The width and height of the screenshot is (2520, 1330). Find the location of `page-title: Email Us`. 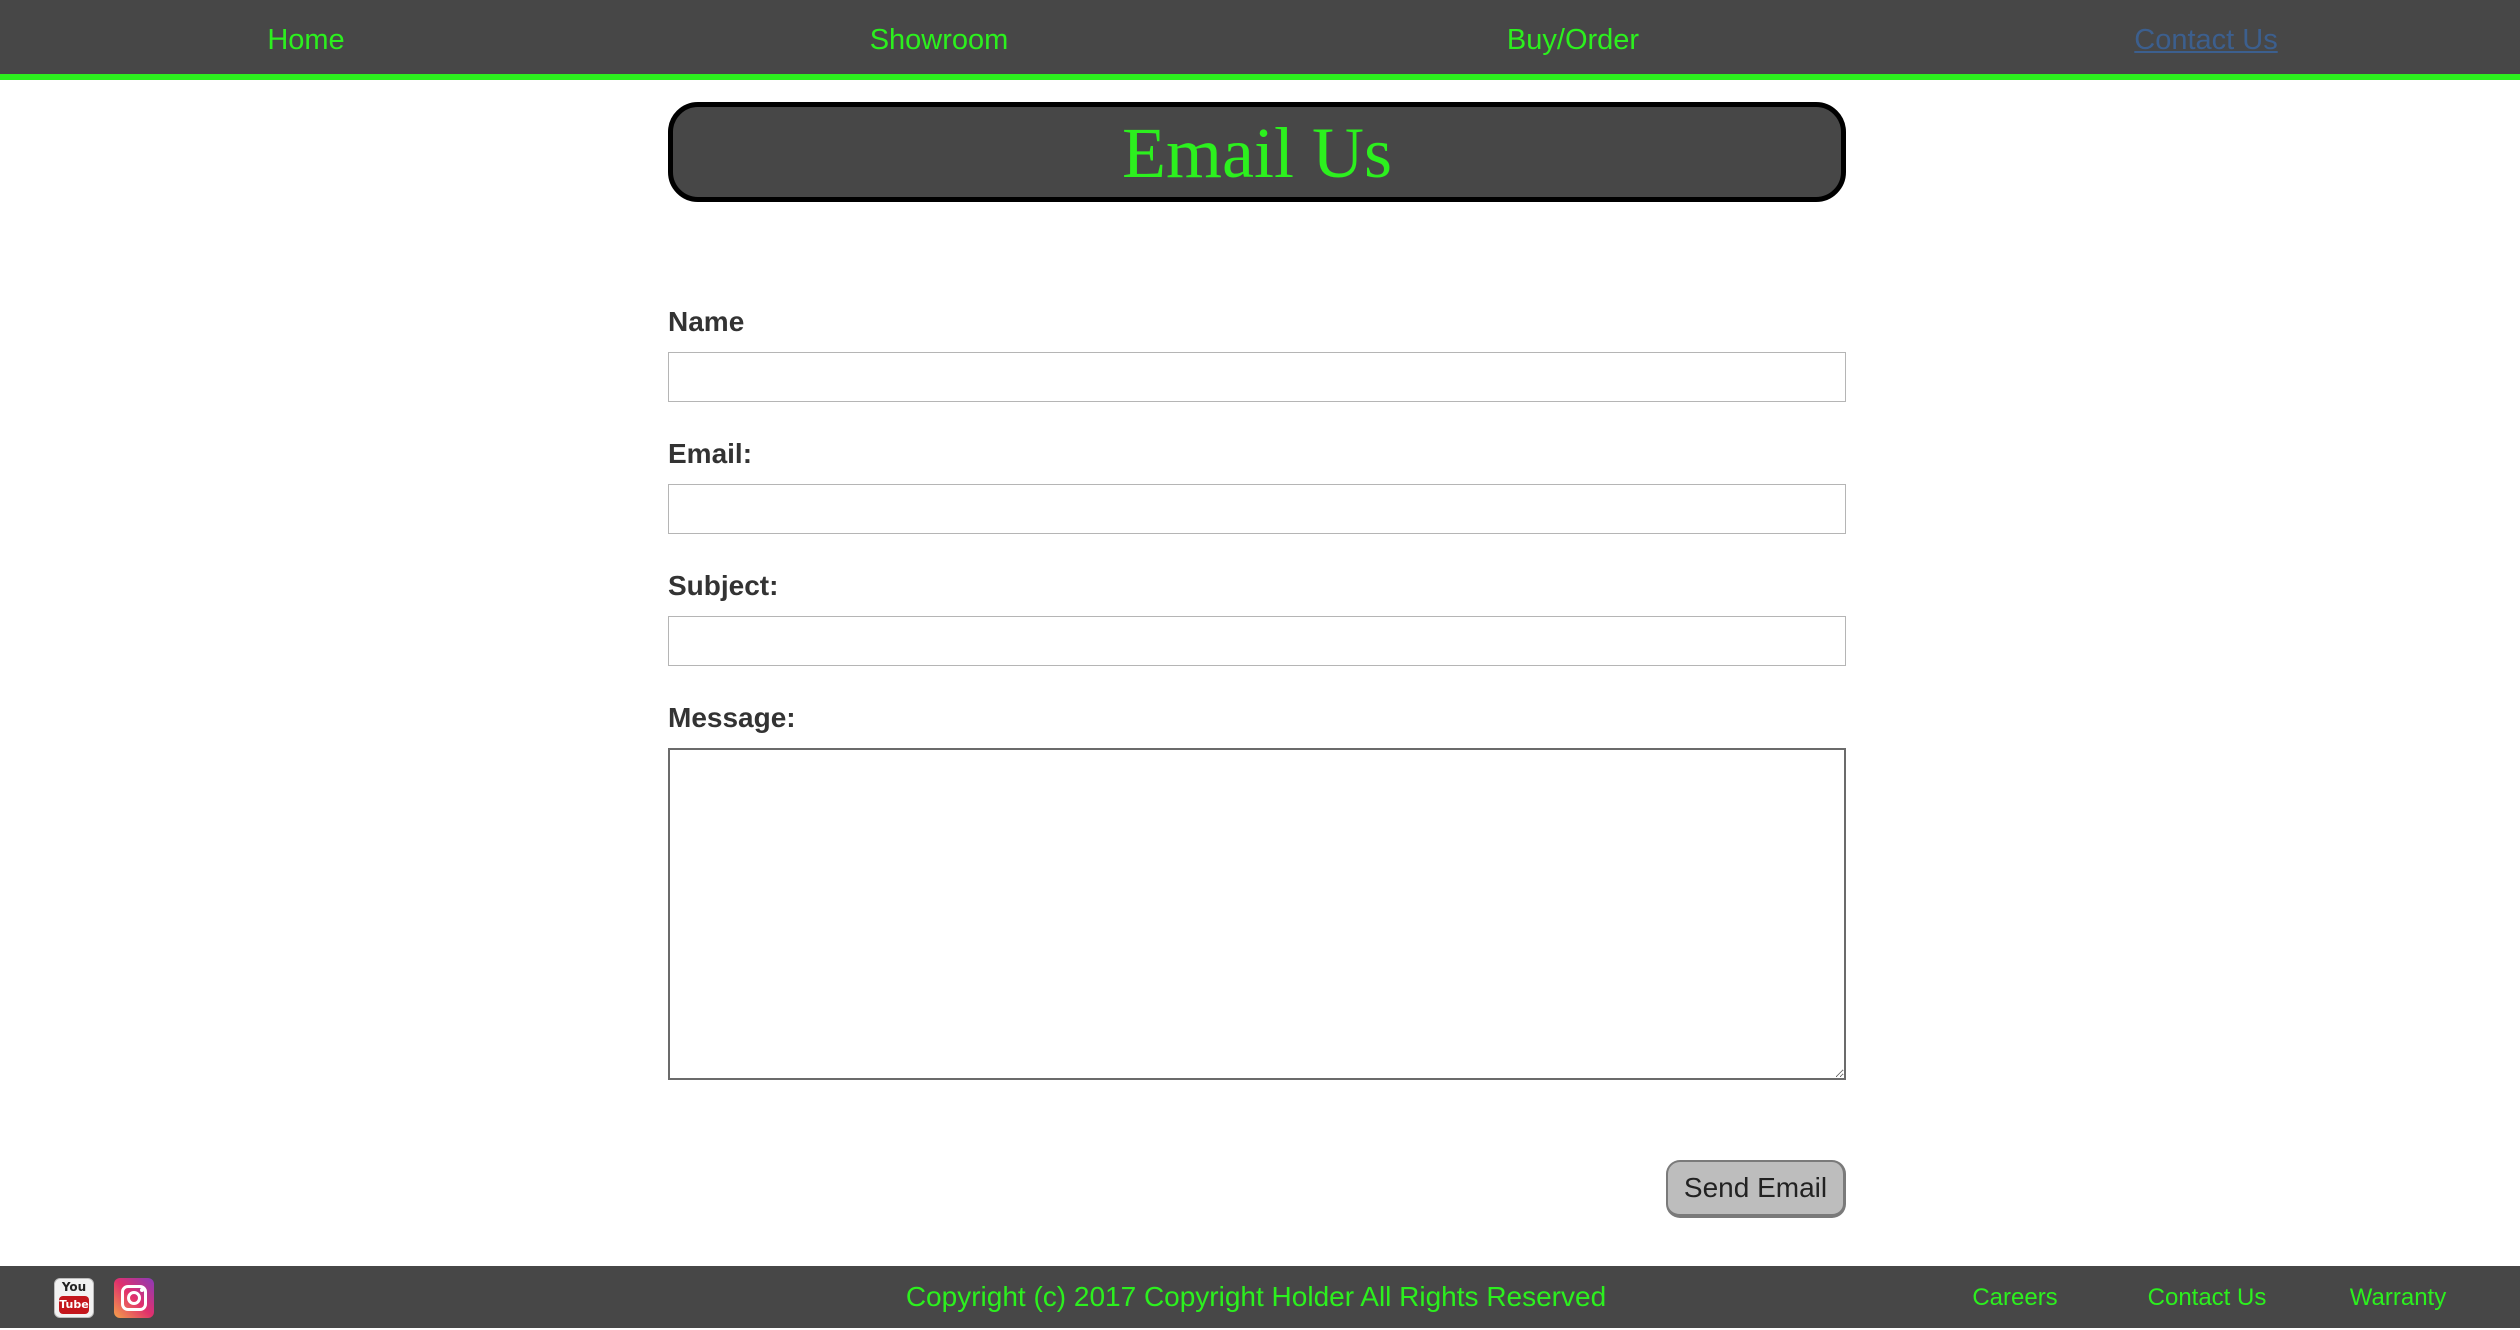

page-title: Email Us is located at coordinates (1257, 153).